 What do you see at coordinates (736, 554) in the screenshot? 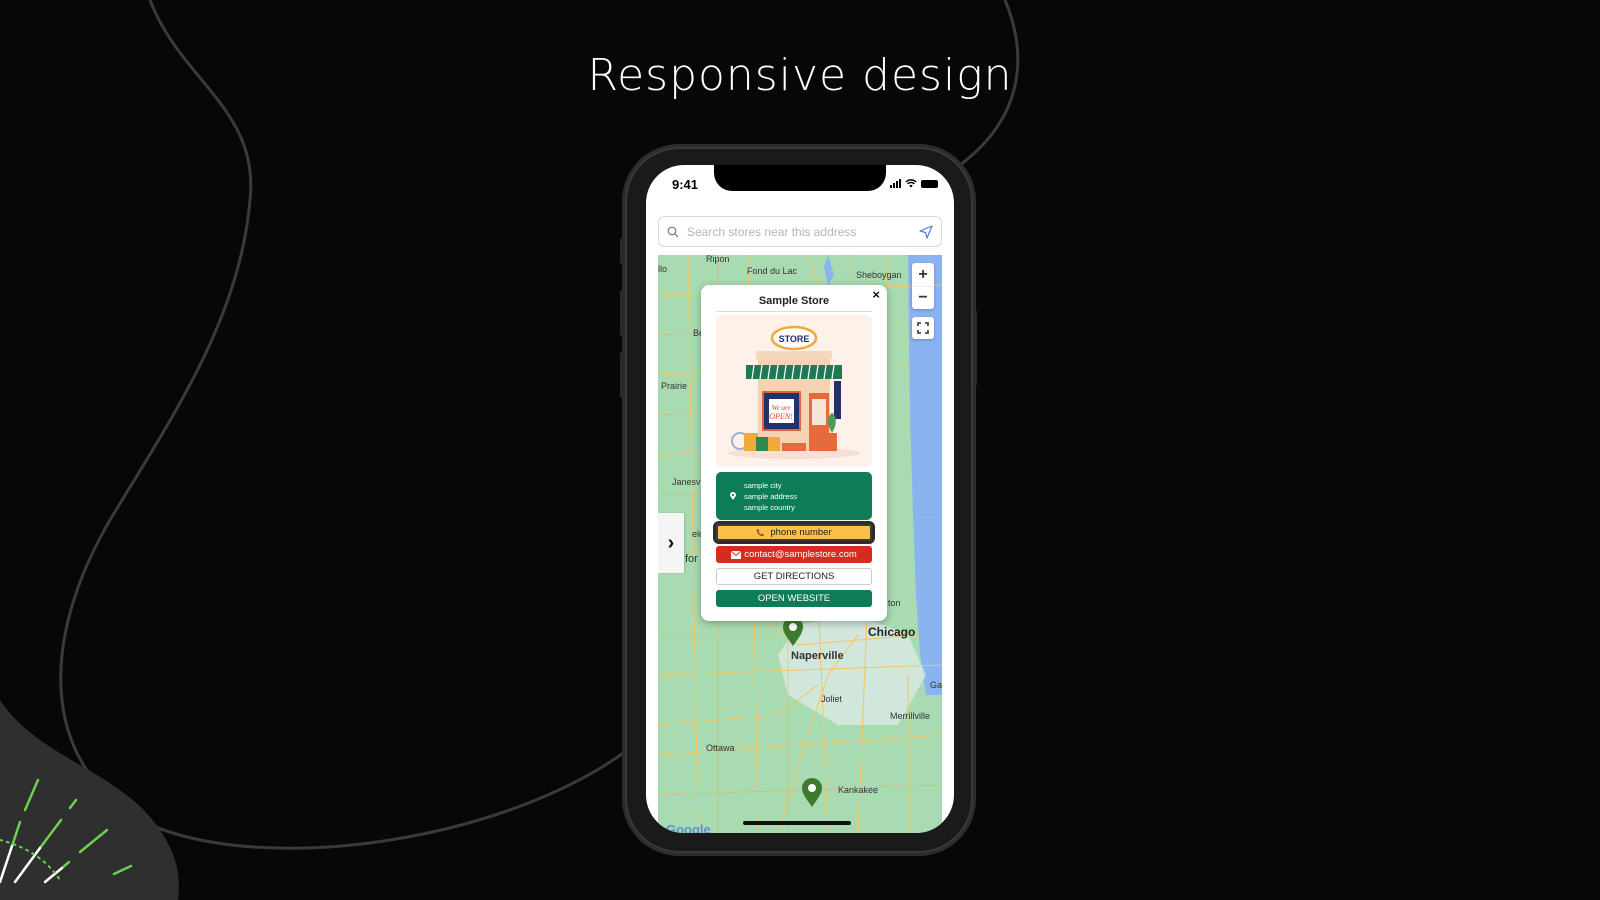
I see `envelope-icon` at bounding box center [736, 554].